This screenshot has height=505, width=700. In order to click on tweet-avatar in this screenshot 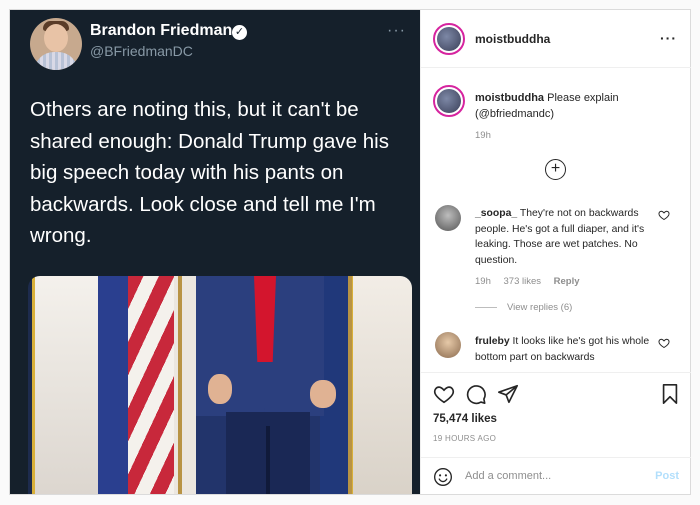, I will do `click(56, 44)`.